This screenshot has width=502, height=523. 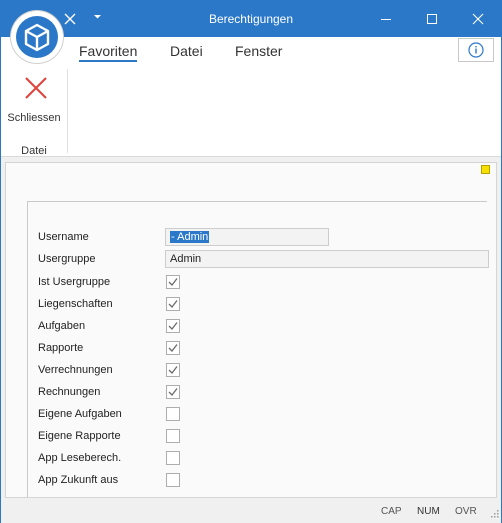 What do you see at coordinates (386, 19) in the screenshot?
I see `minimize-button` at bounding box center [386, 19].